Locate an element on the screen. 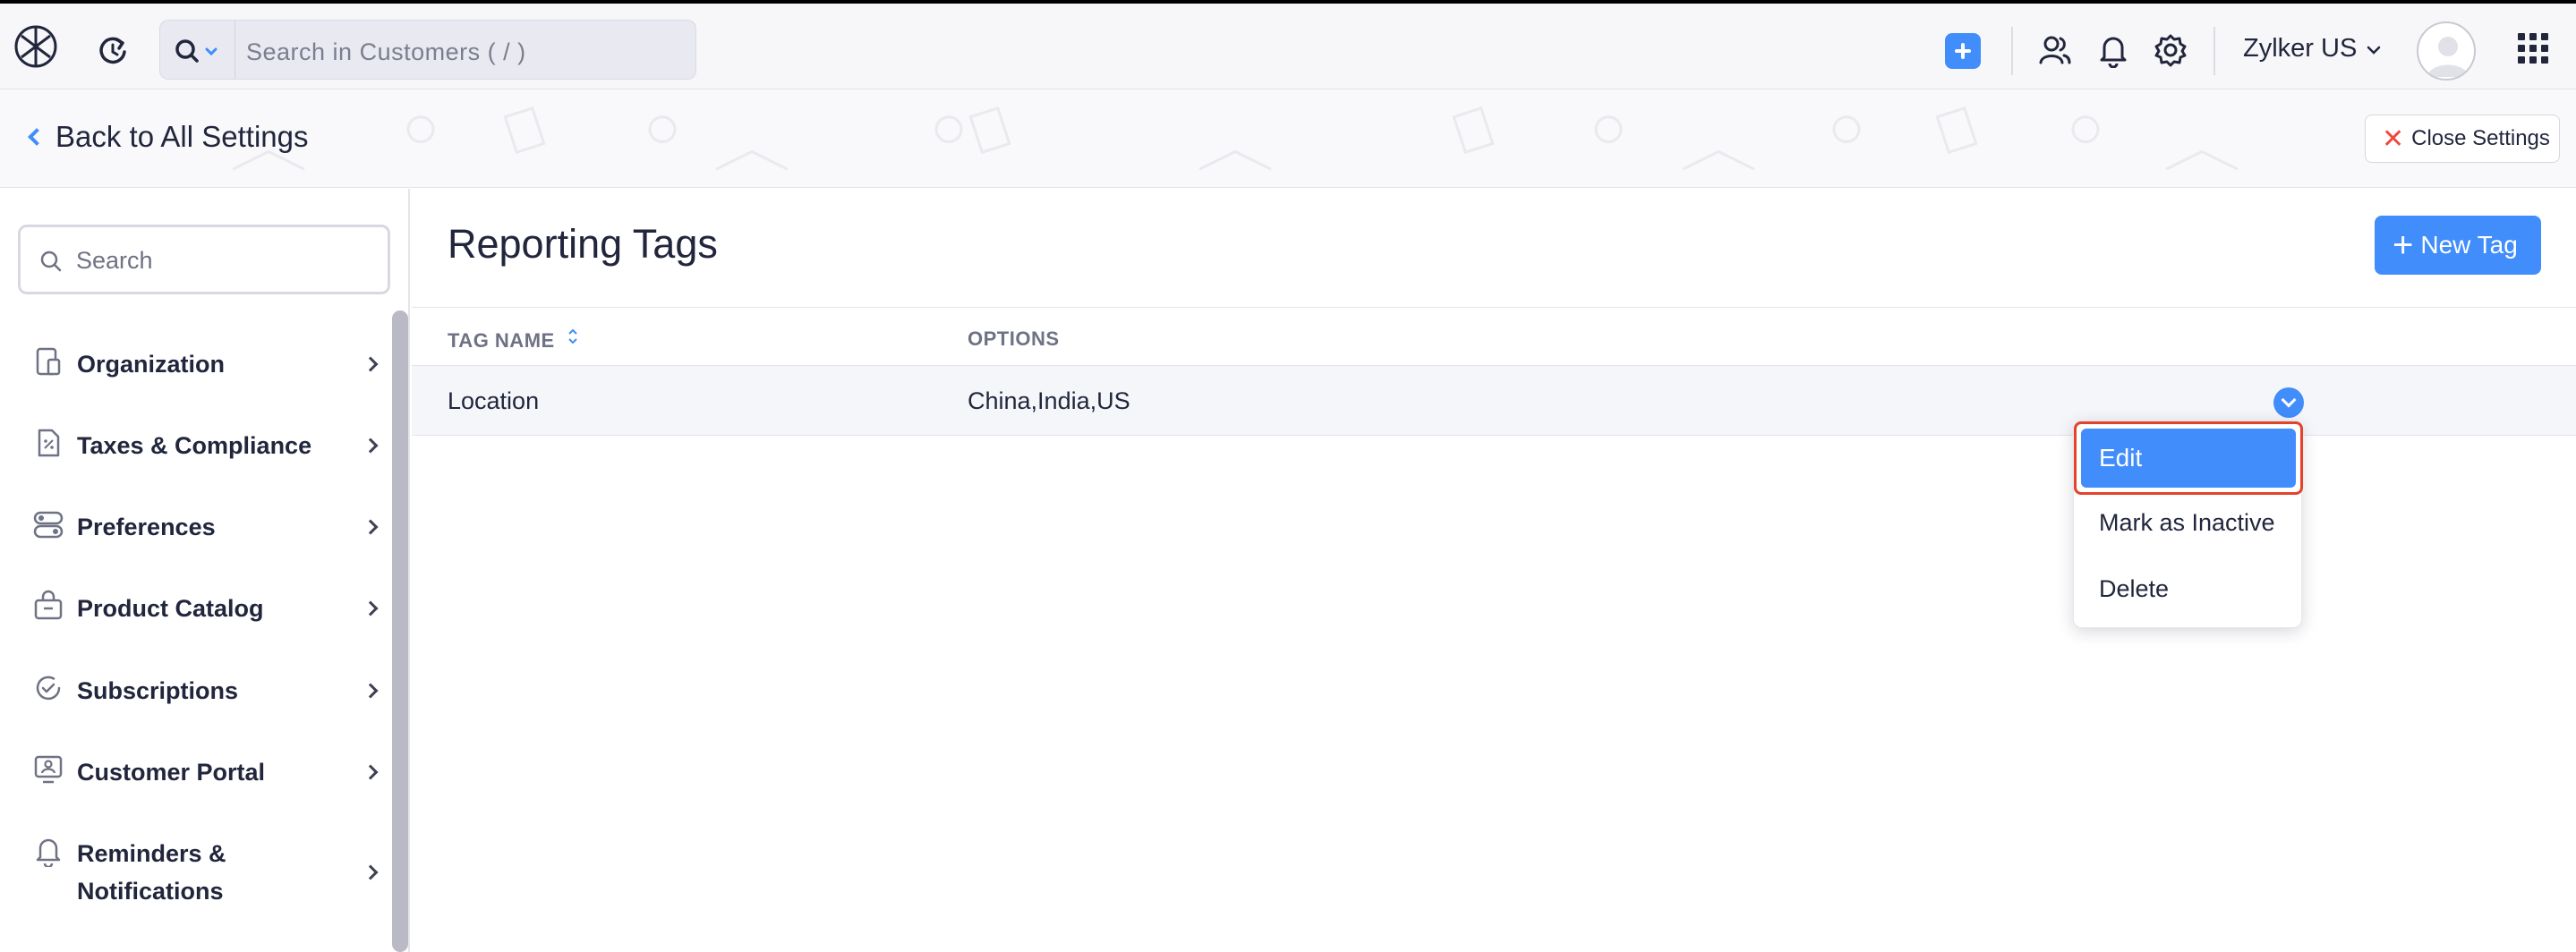 The height and width of the screenshot is (952, 2576). global-search-box: Search in Customers ( / ) is located at coordinates (427, 50).